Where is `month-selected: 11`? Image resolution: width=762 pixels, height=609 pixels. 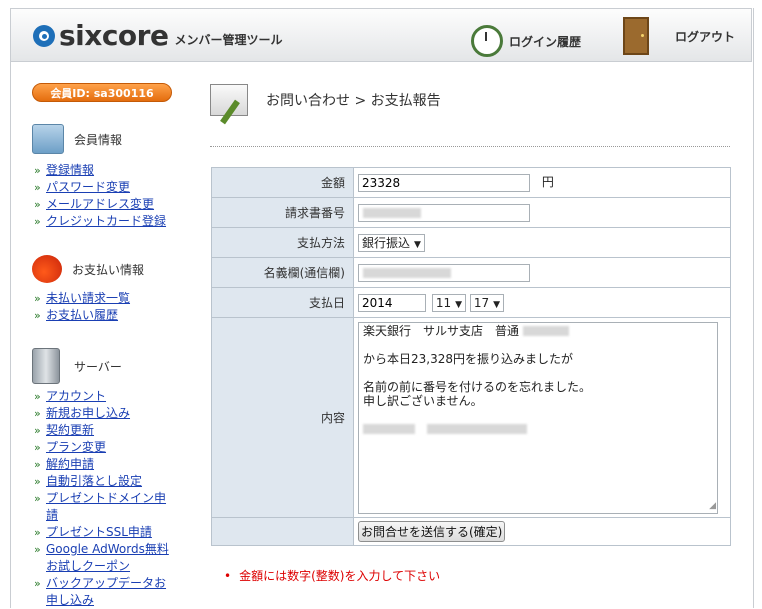 month-selected: 11 is located at coordinates (443, 302).